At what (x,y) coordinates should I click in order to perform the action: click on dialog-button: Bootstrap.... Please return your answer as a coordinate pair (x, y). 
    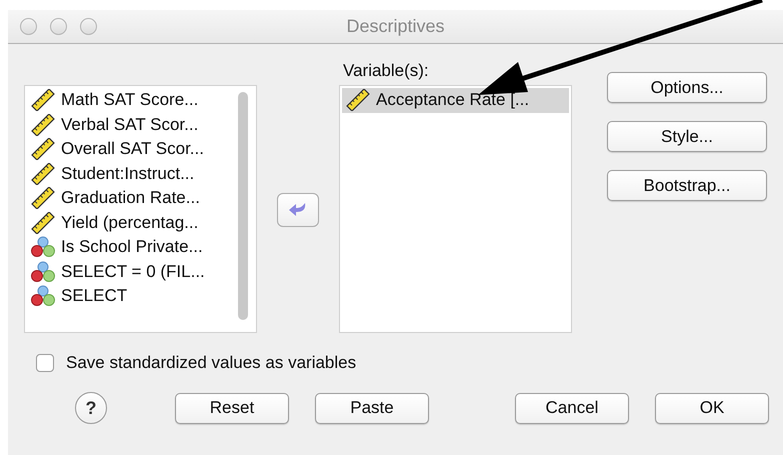
    Looking at the image, I should click on (687, 185).